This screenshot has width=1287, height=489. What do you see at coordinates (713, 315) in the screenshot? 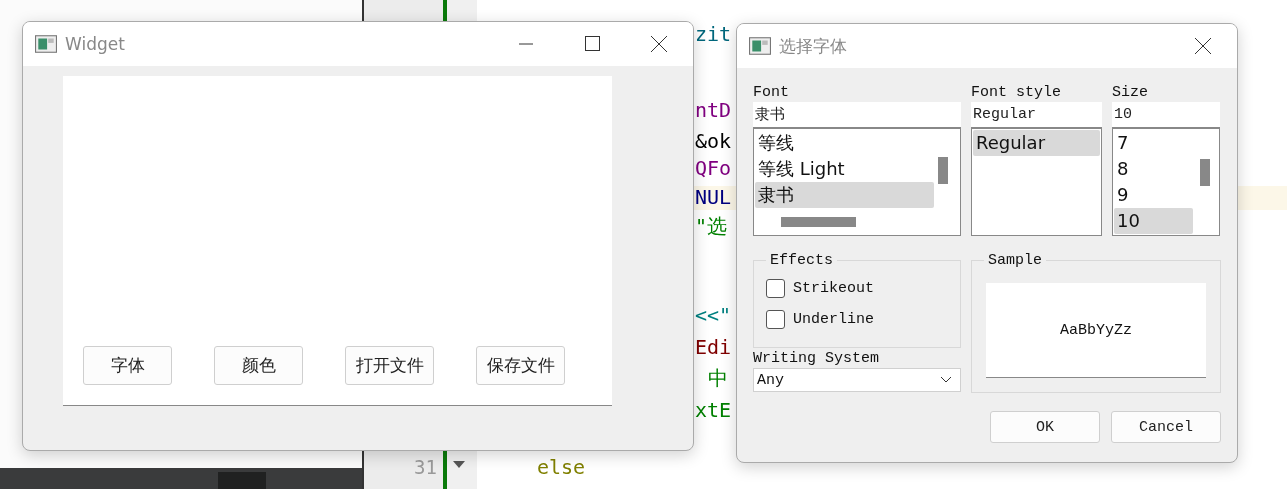
I see `code-text: <<"` at bounding box center [713, 315].